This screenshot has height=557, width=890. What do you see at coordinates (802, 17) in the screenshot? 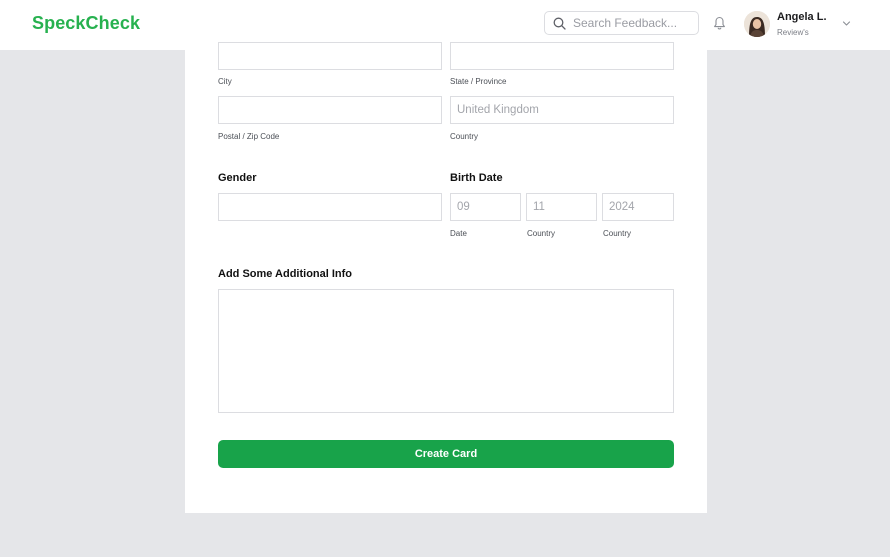
I see `user-name: Angela L.` at bounding box center [802, 17].